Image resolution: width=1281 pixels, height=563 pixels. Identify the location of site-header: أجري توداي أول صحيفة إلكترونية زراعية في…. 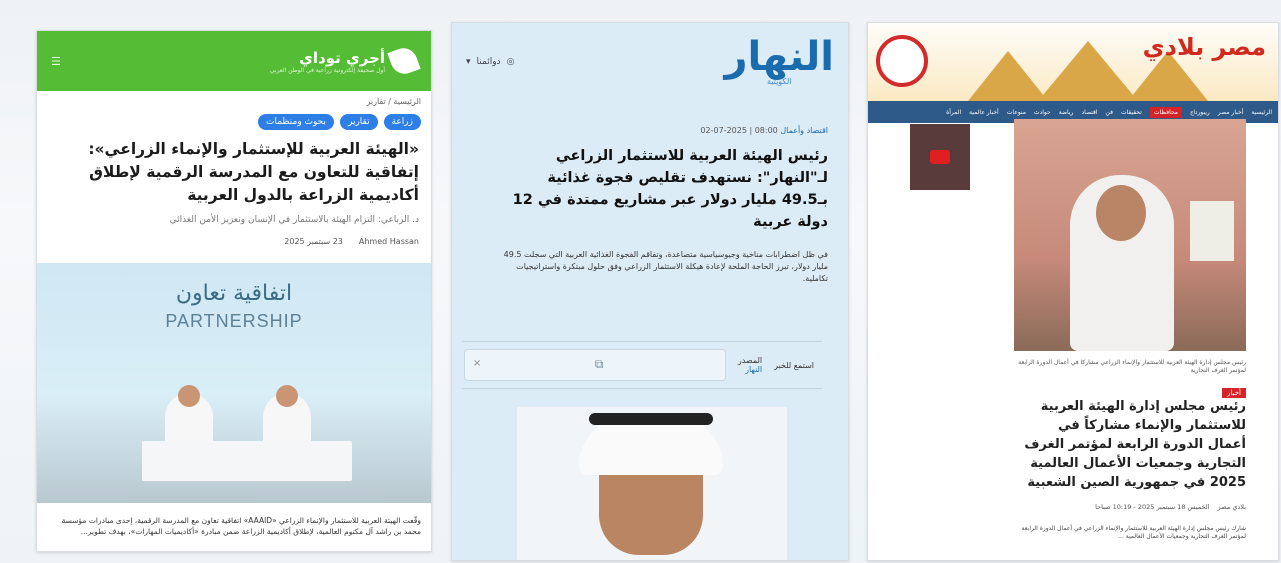
(234, 61).